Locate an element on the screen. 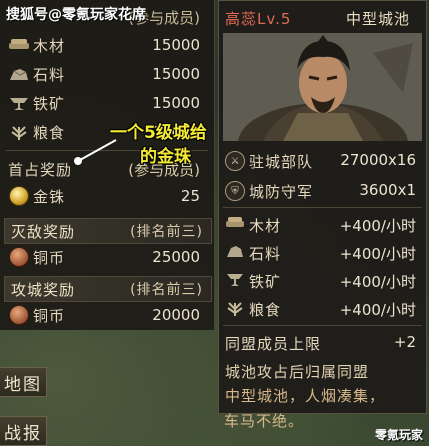  shield-icon: ⛨ is located at coordinates (235, 191).